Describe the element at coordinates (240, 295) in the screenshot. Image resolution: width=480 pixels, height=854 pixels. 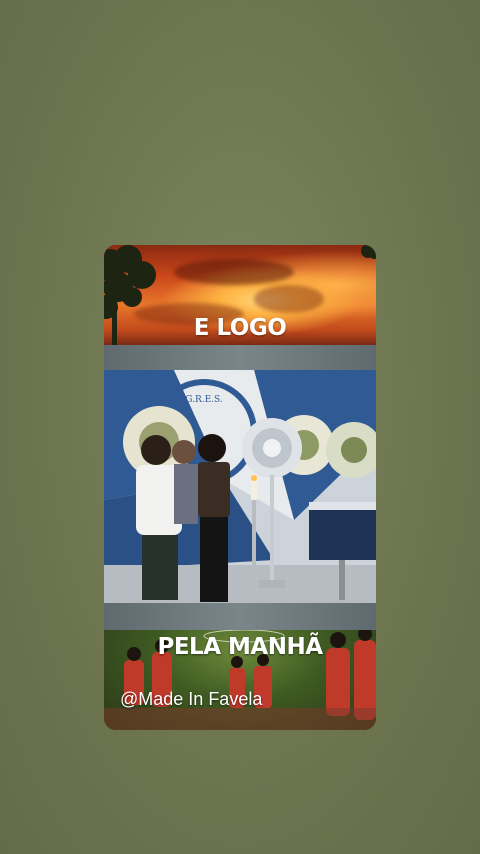
I see `sunset-image: E LOGO` at that location.